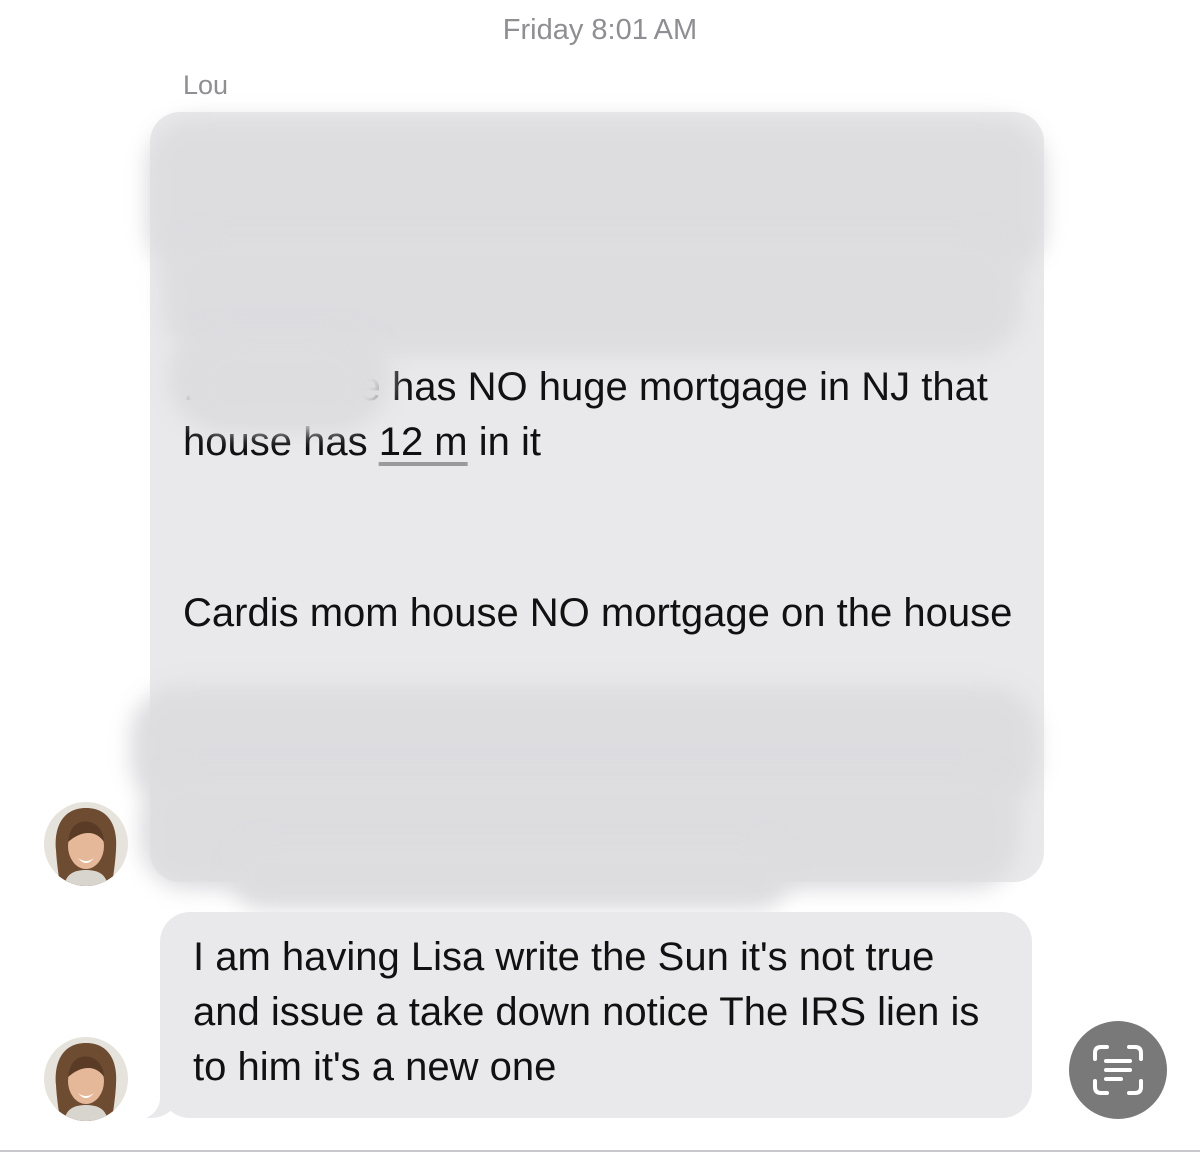 The height and width of the screenshot is (1160, 1200). I want to click on divider, so click(600, 1151).